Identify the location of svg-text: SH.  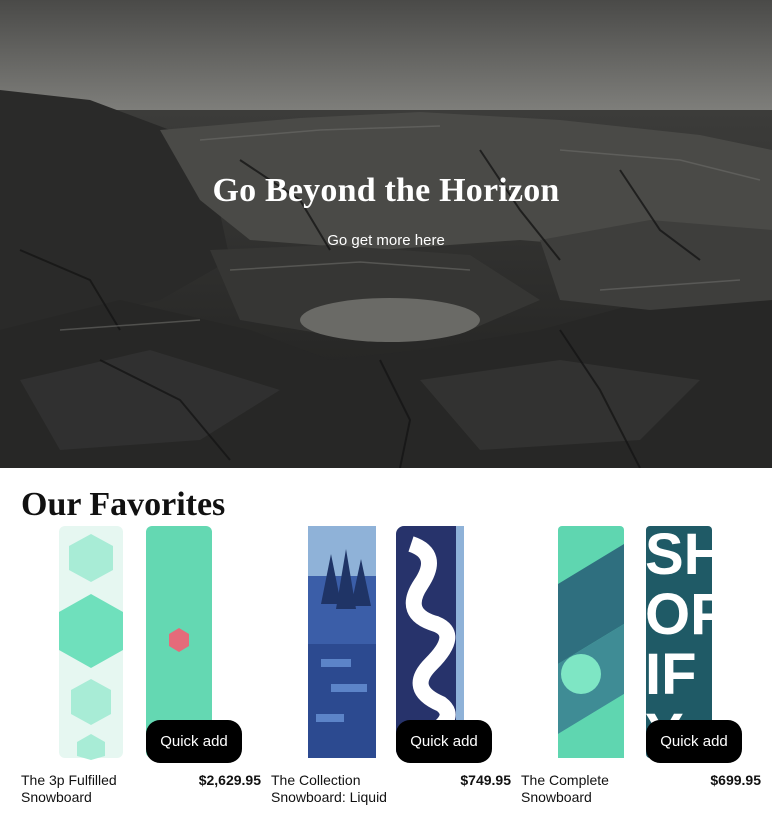
(685, 555).